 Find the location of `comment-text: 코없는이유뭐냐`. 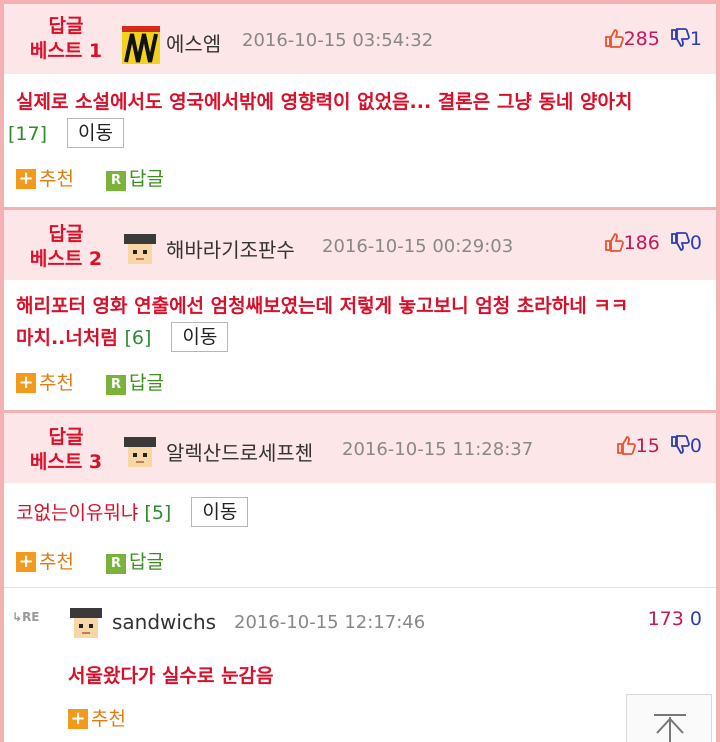

comment-text: 코없는이유뭐냐 is located at coordinates (77, 513).